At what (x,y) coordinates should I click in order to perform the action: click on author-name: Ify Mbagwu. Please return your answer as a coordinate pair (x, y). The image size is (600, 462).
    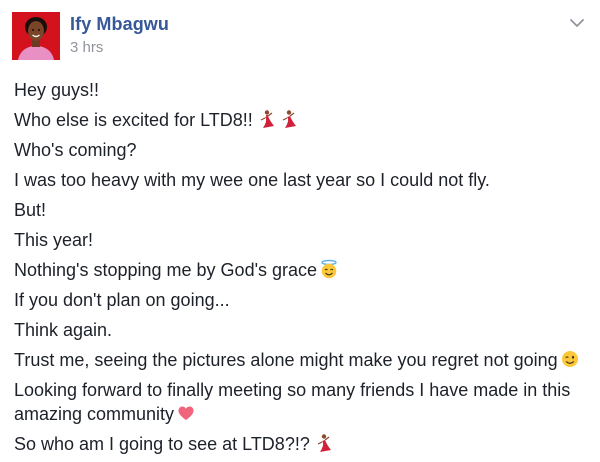
    Looking at the image, I should click on (119, 24).